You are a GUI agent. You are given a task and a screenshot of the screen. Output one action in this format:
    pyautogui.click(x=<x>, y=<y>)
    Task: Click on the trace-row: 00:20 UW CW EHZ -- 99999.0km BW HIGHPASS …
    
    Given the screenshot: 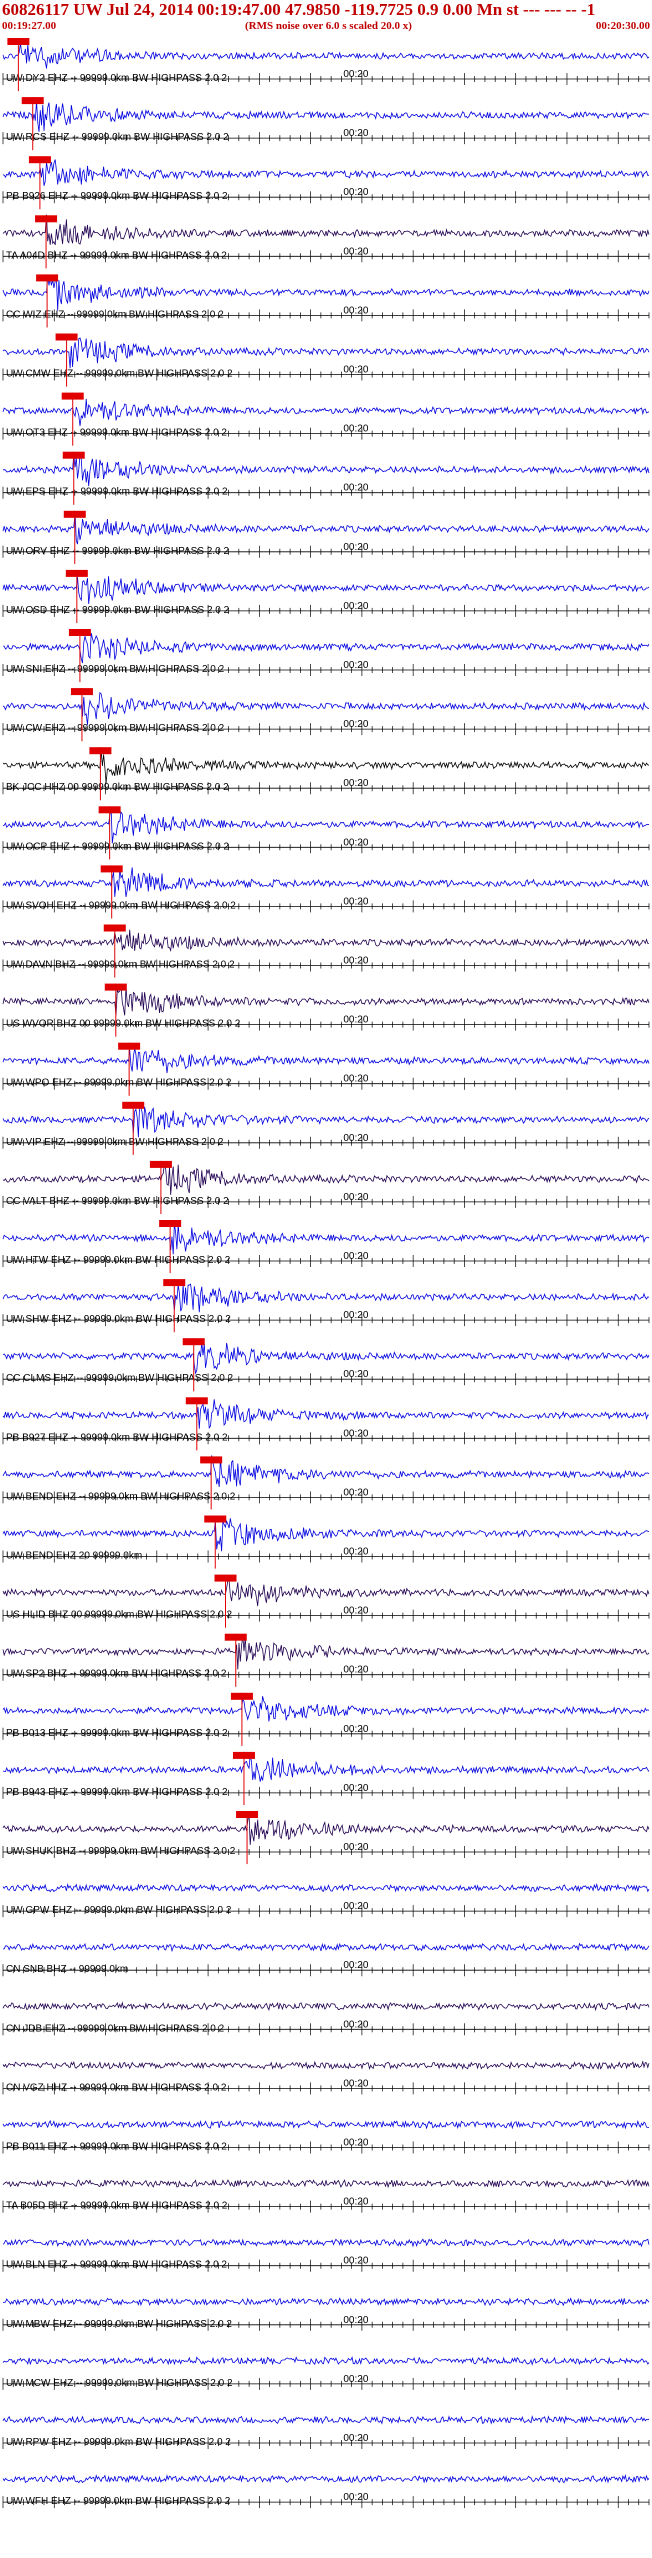 What is the action you would take?
    pyautogui.click(x=326, y=715)
    